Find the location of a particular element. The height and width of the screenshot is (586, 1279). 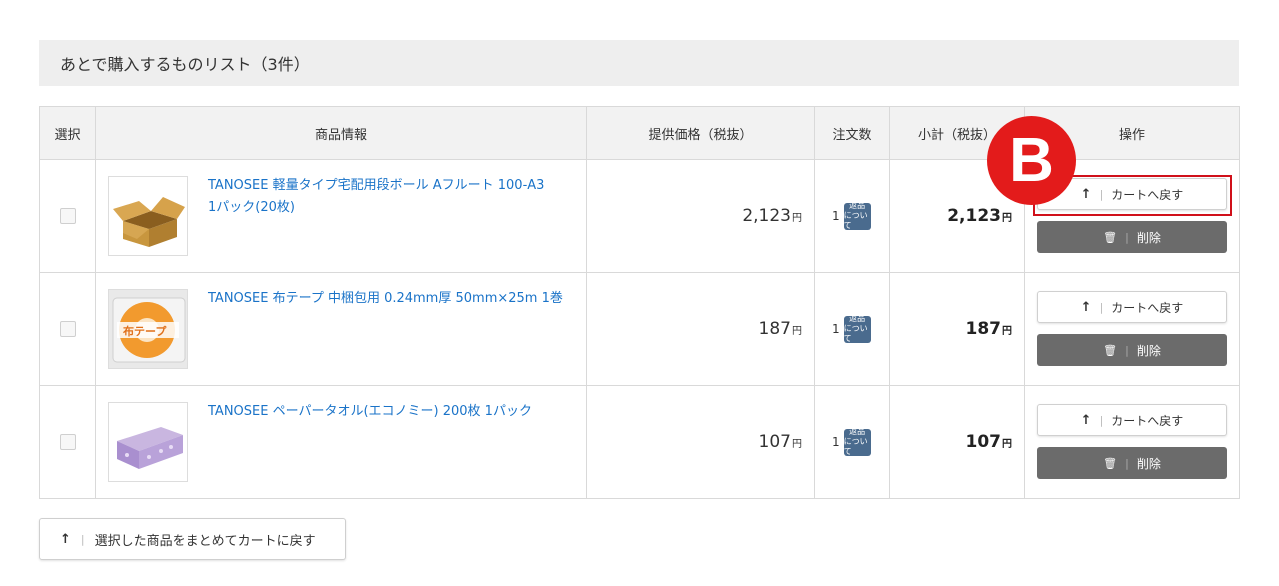

price-cell: 107円 is located at coordinates (700, 442).